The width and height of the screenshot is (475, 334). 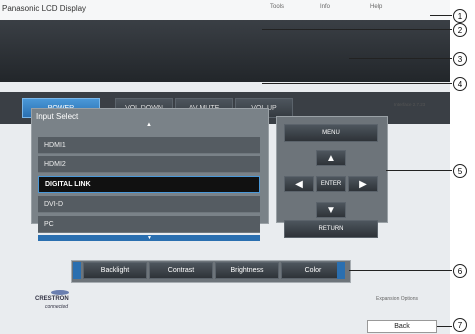 What do you see at coordinates (331, 184) in the screenshot?
I see `enter-button: ENTER` at bounding box center [331, 184].